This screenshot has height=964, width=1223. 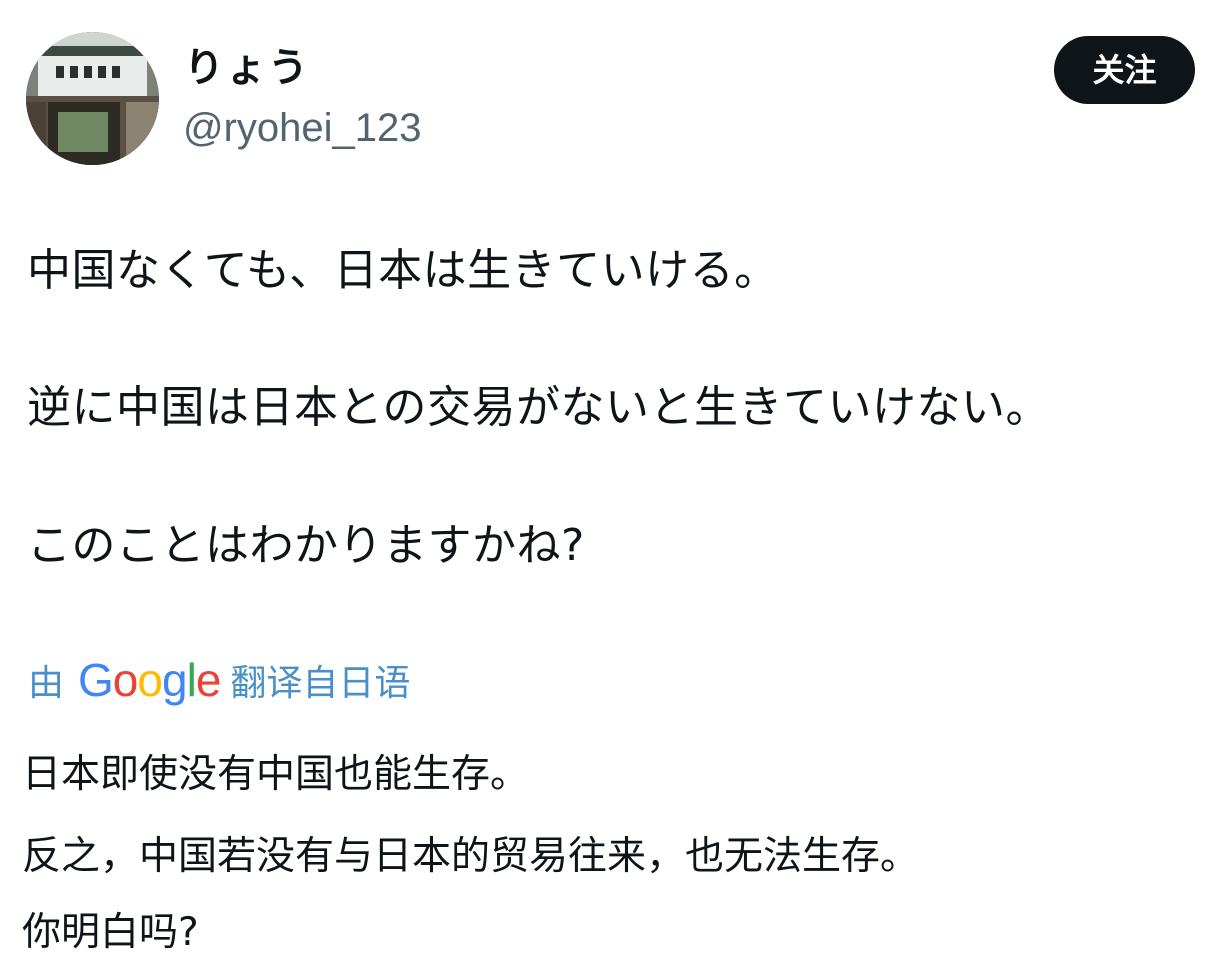 What do you see at coordinates (208, 680) in the screenshot?
I see `google-logo-letter: e` at bounding box center [208, 680].